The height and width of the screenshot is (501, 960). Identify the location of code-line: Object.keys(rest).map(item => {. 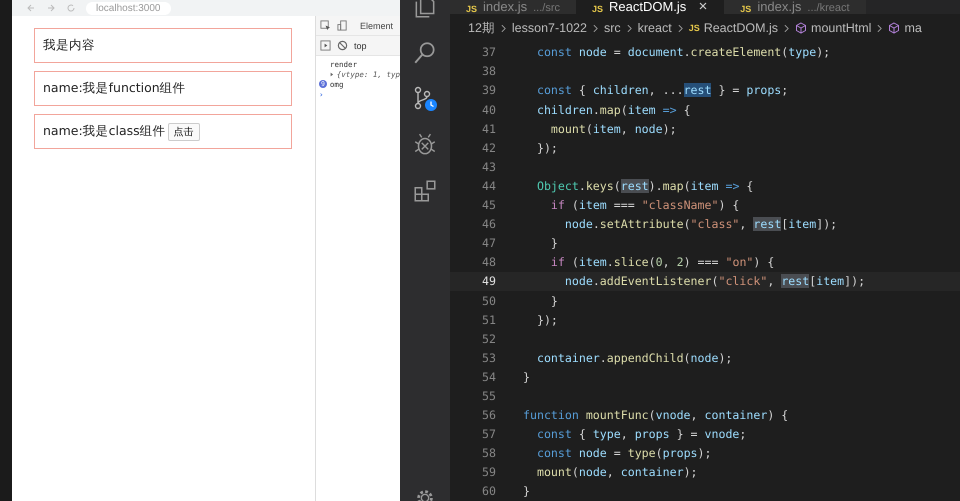
(645, 185).